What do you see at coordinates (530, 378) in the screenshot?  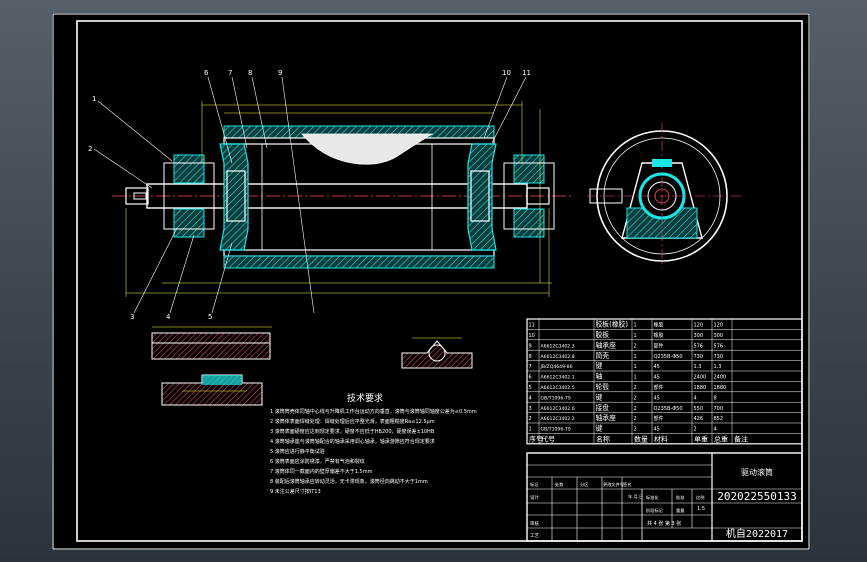 I see `bom-cell: 6` at bounding box center [530, 378].